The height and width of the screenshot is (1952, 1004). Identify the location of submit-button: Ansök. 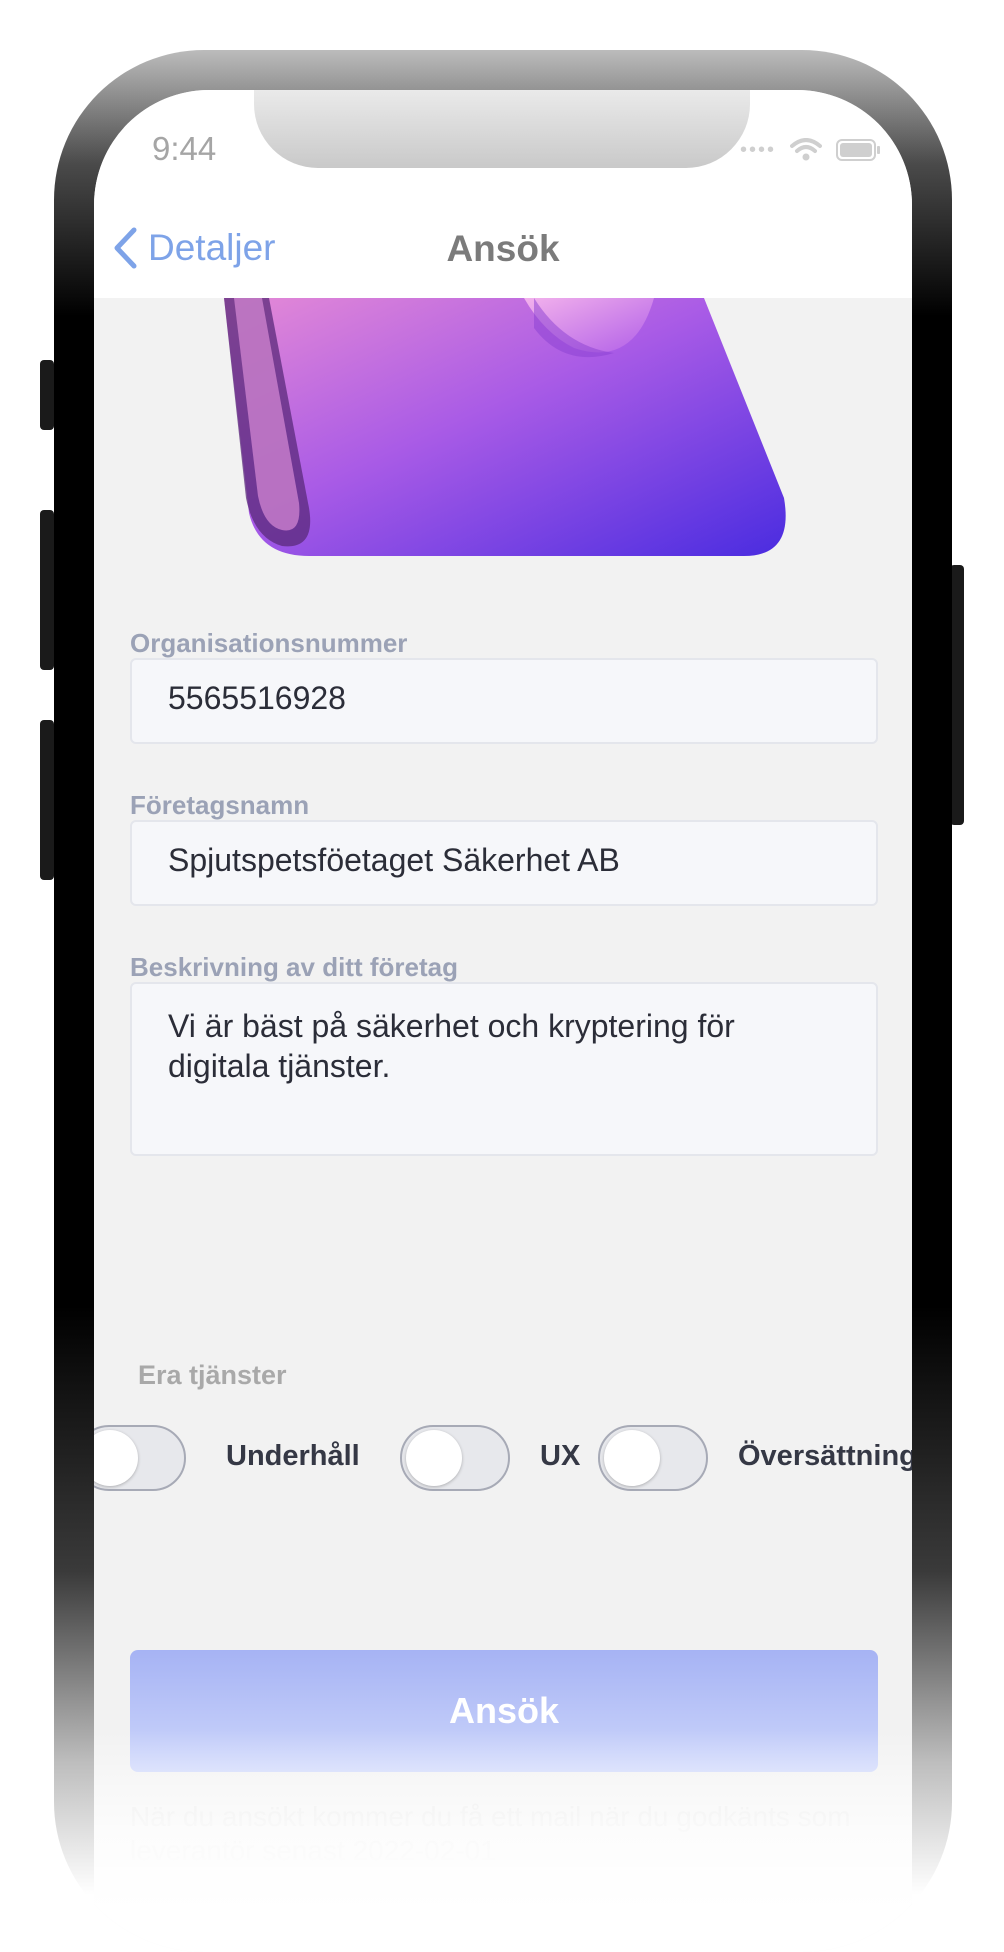
(504, 1711).